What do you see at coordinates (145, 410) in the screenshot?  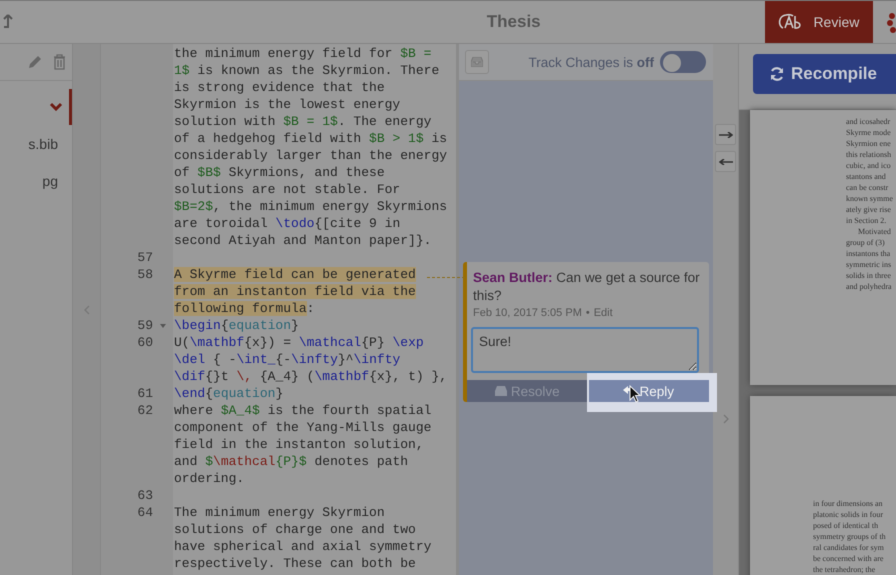 I see `line-number: 62` at bounding box center [145, 410].